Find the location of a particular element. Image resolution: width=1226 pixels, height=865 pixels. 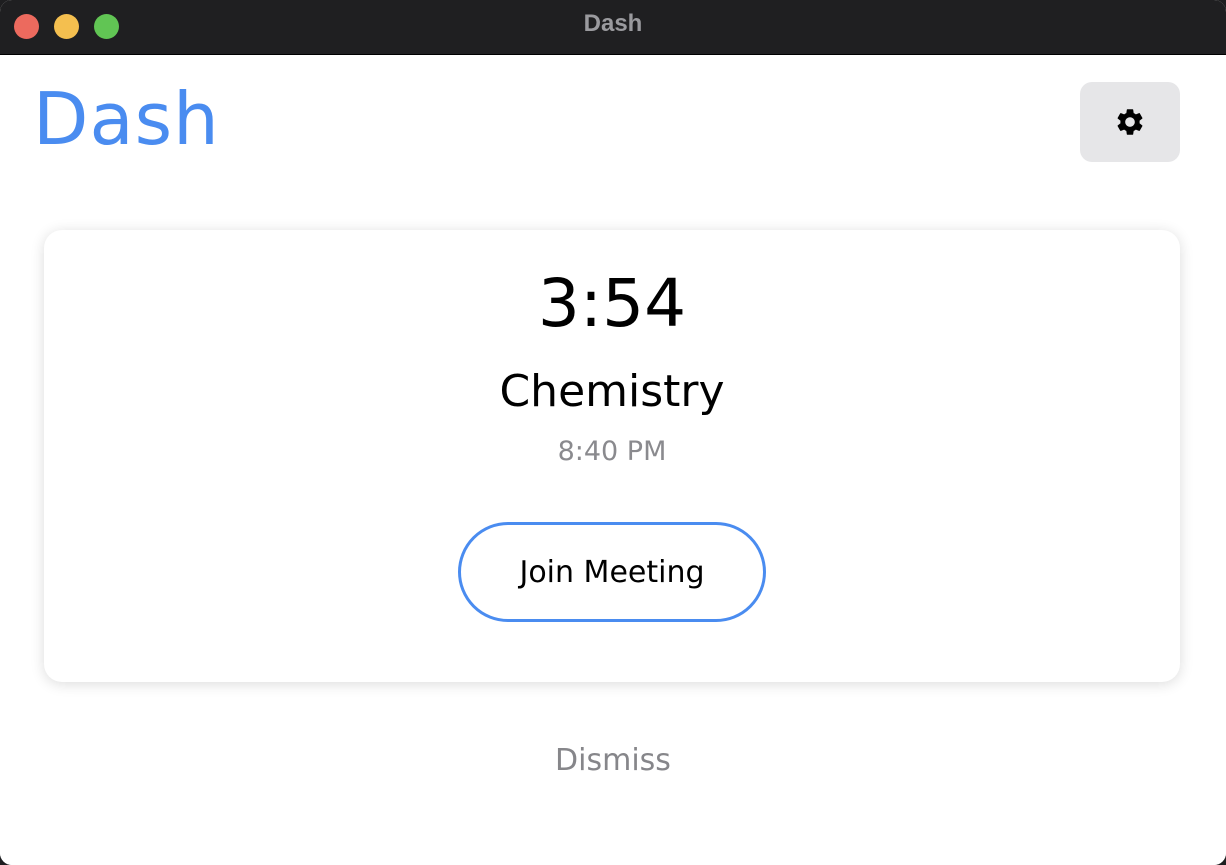

title-bar: Dash is located at coordinates (613, 27).